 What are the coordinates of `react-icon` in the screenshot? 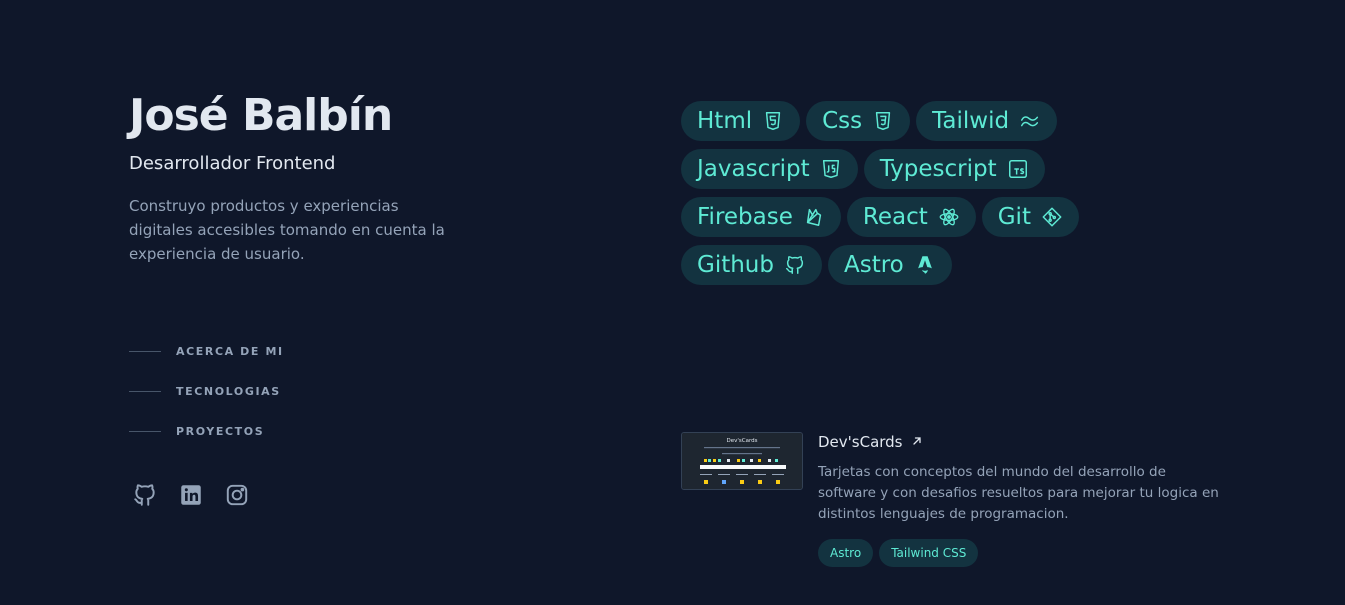 It's located at (949, 217).